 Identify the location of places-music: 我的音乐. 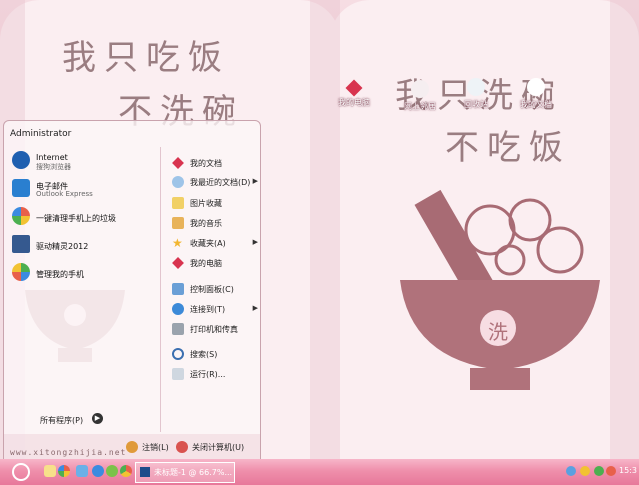
(215, 224).